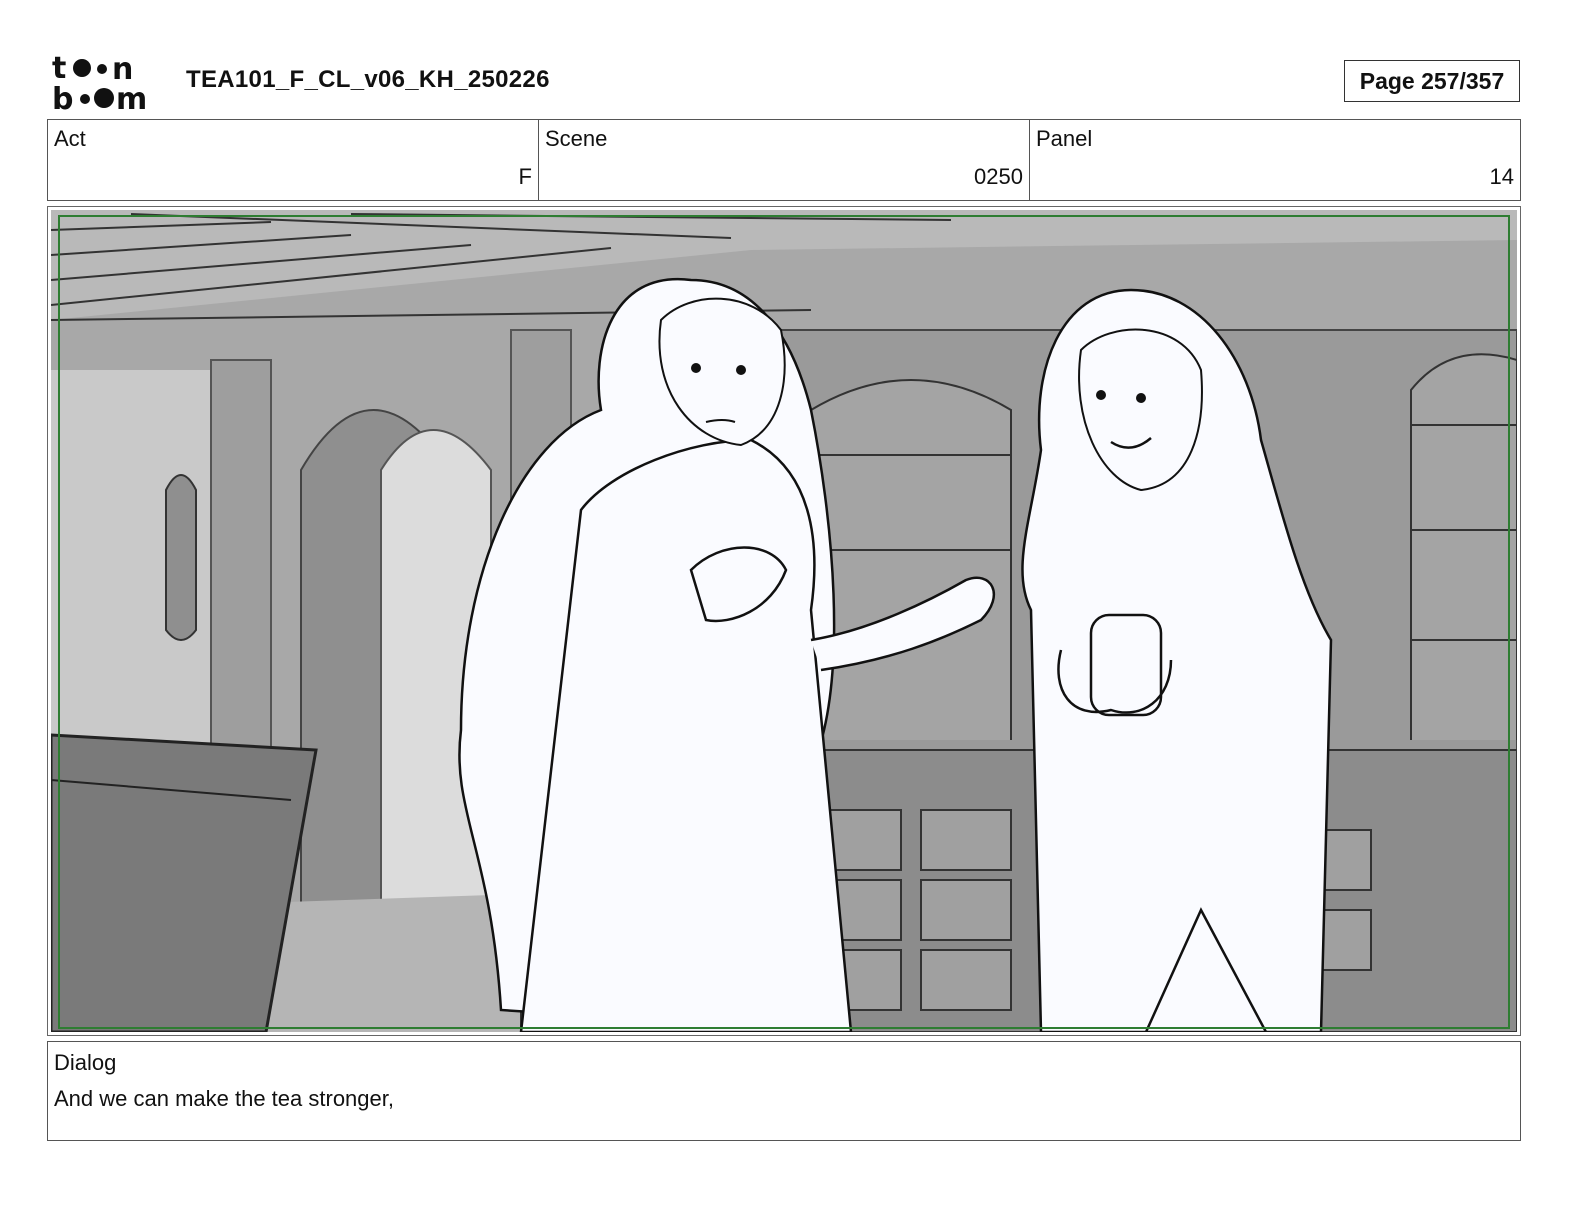 This screenshot has width=1584, height=1224. What do you see at coordinates (368, 79) in the screenshot?
I see `document-title: TEA101_F_CL_v06_KH_250226` at bounding box center [368, 79].